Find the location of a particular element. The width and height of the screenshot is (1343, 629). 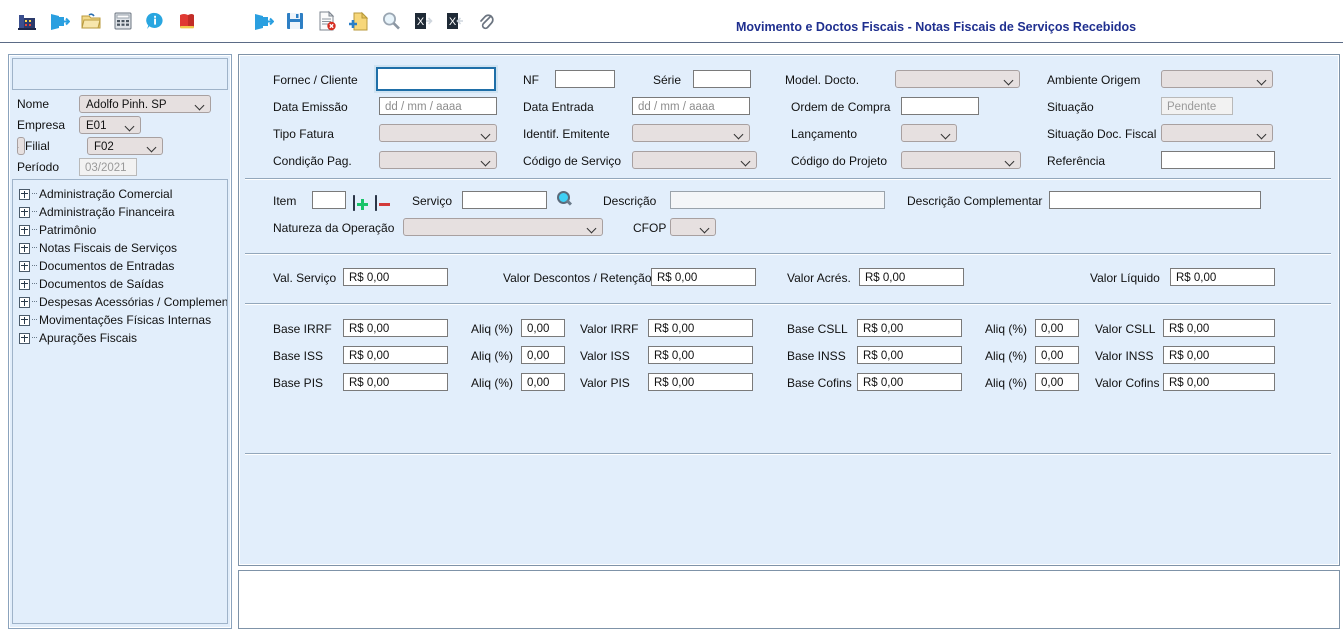

valor-pis-input: R$ 0,00 is located at coordinates (700, 382).